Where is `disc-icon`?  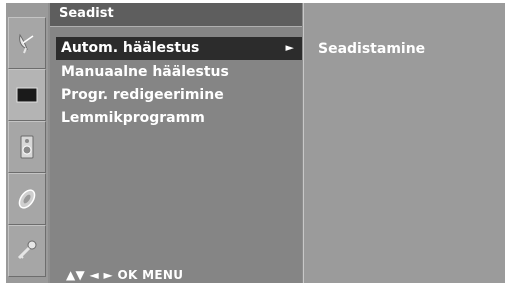 disc-icon is located at coordinates (27, 199).